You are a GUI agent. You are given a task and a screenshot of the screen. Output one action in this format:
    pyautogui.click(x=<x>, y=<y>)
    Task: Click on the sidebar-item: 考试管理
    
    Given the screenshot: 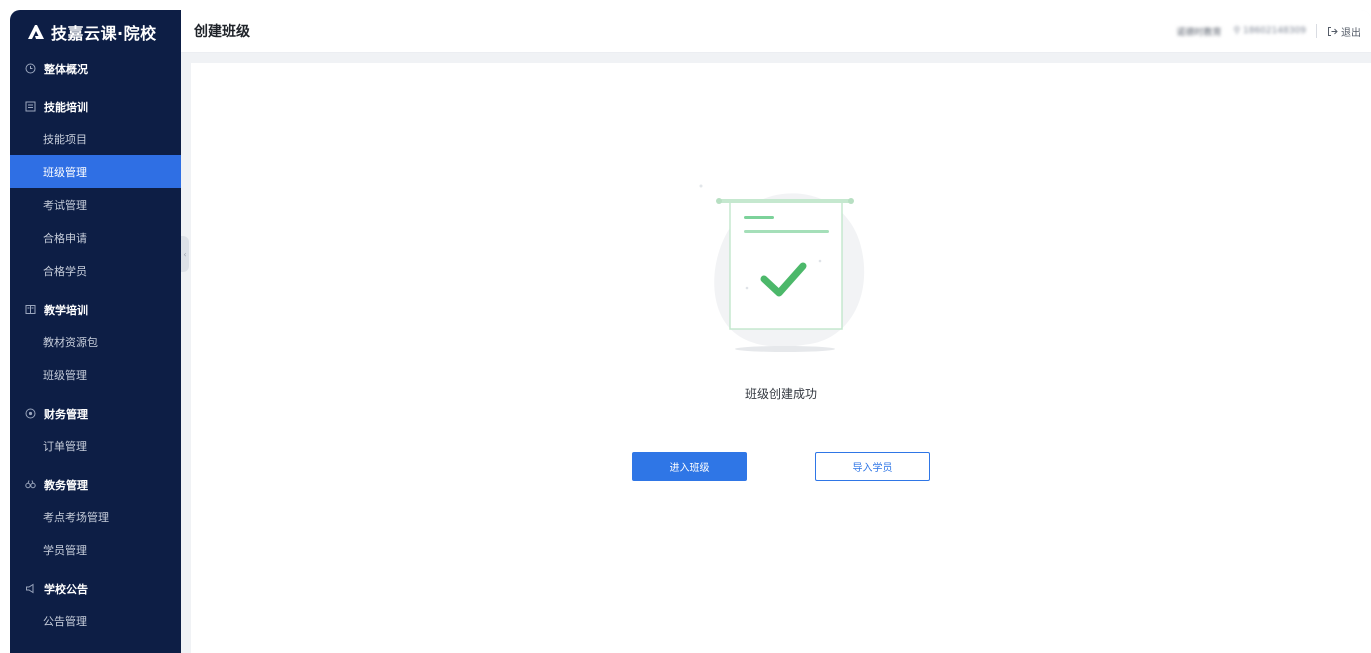 What is the action you would take?
    pyautogui.click(x=95, y=204)
    